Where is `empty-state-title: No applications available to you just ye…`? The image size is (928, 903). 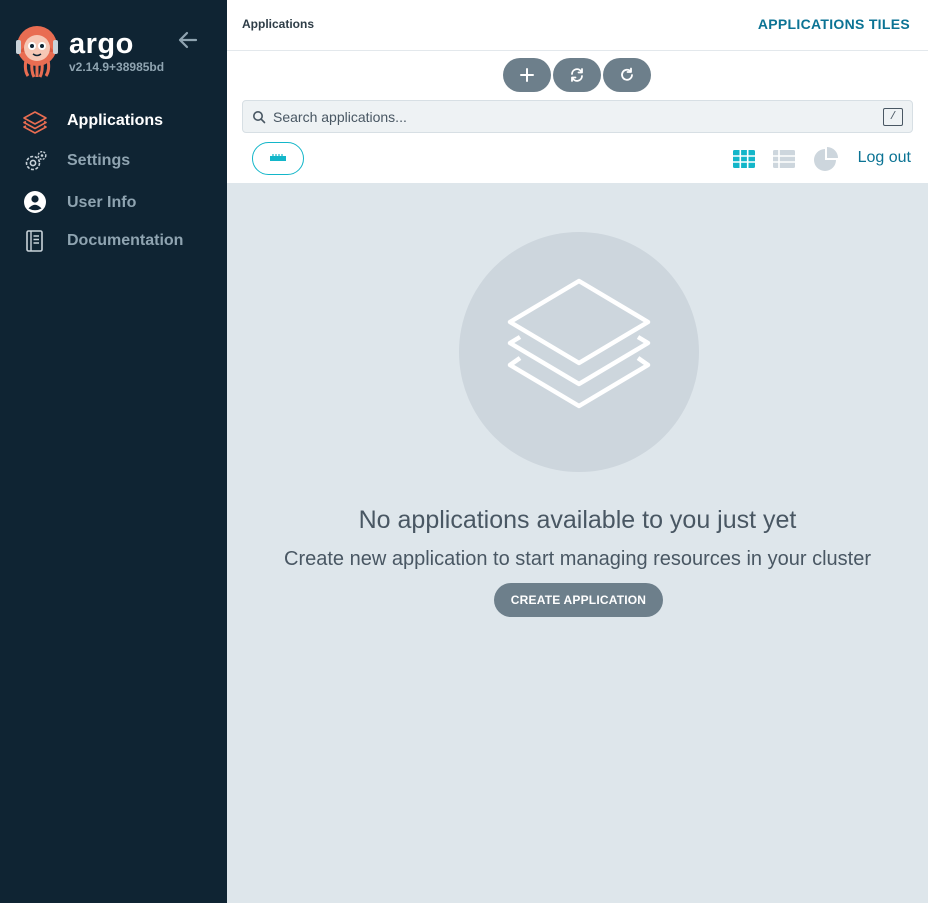
empty-state-title: No applications available to you just ye… is located at coordinates (577, 520).